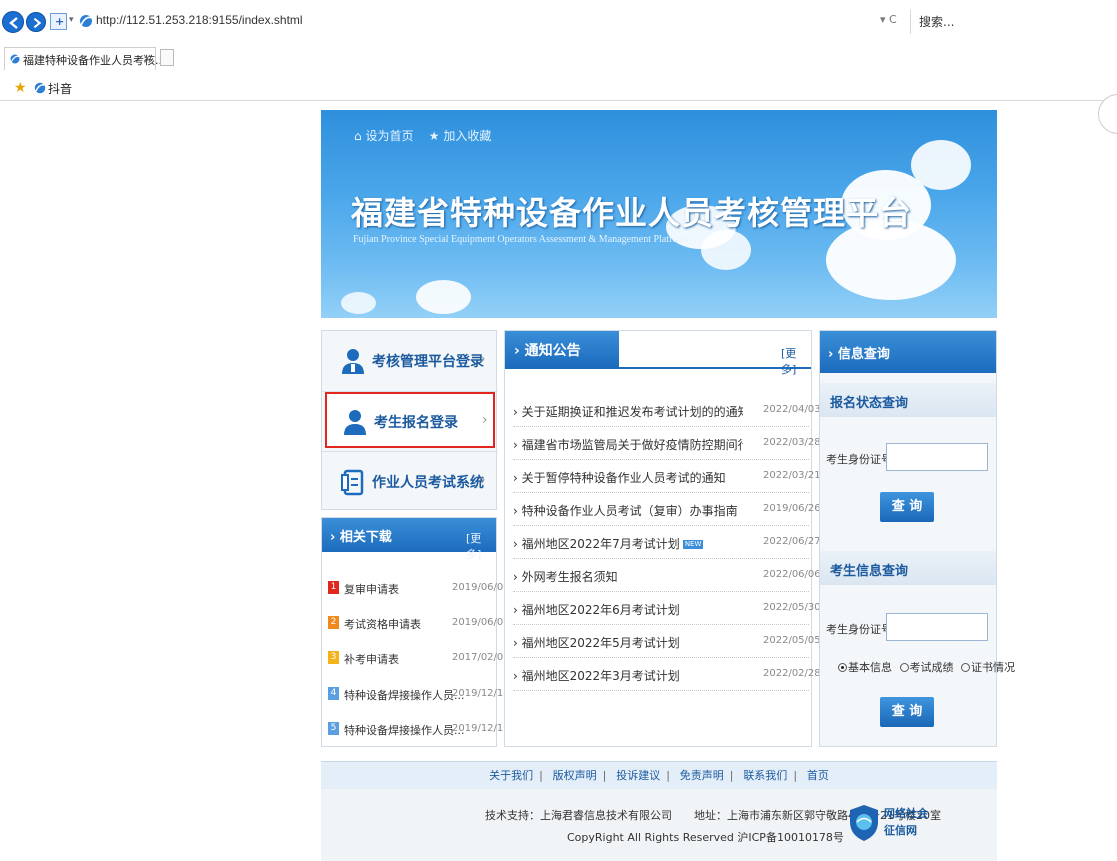  What do you see at coordinates (937, 457) in the screenshot?
I see `status-id-input` at bounding box center [937, 457].